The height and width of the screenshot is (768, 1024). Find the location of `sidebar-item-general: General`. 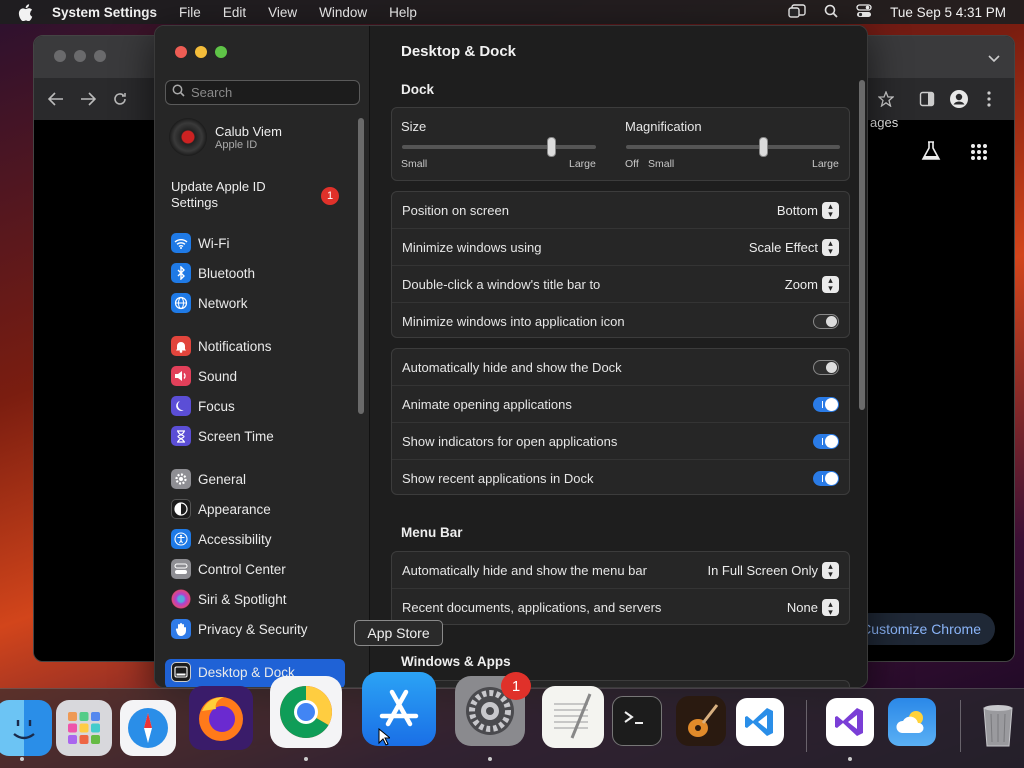

sidebar-item-general: General is located at coordinates (208, 479).